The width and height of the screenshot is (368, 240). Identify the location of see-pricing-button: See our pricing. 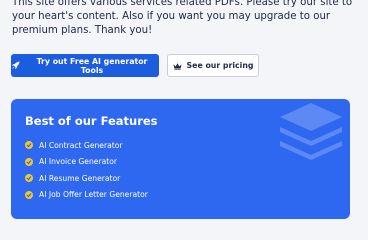
(213, 65).